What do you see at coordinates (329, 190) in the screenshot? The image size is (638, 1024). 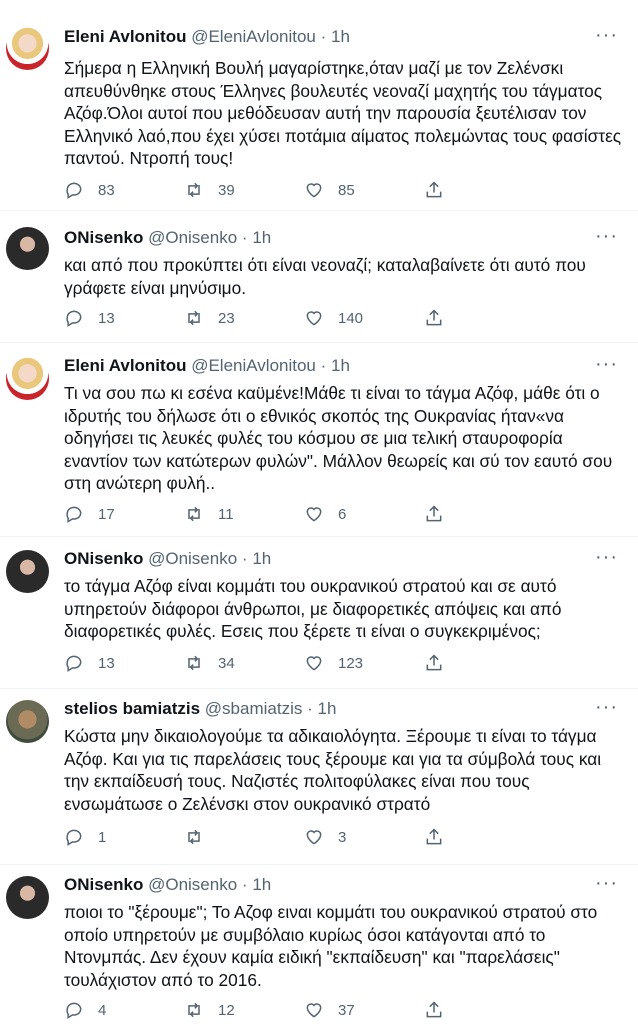 I see `like-button: 85` at bounding box center [329, 190].